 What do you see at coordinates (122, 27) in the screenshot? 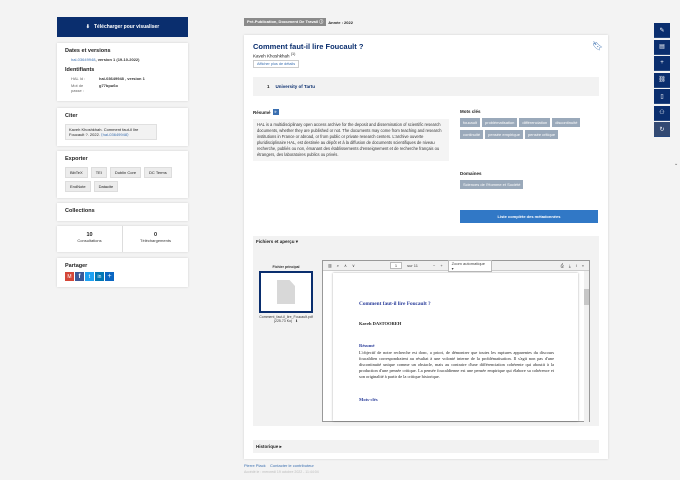
I see `download-button: ⬇ Télécharger pour visualiser` at bounding box center [122, 27].